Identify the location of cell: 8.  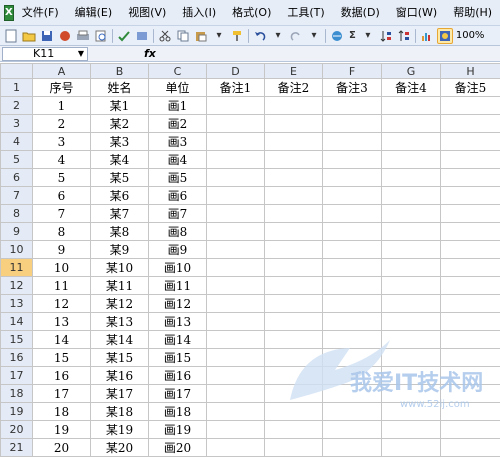
(62, 232).